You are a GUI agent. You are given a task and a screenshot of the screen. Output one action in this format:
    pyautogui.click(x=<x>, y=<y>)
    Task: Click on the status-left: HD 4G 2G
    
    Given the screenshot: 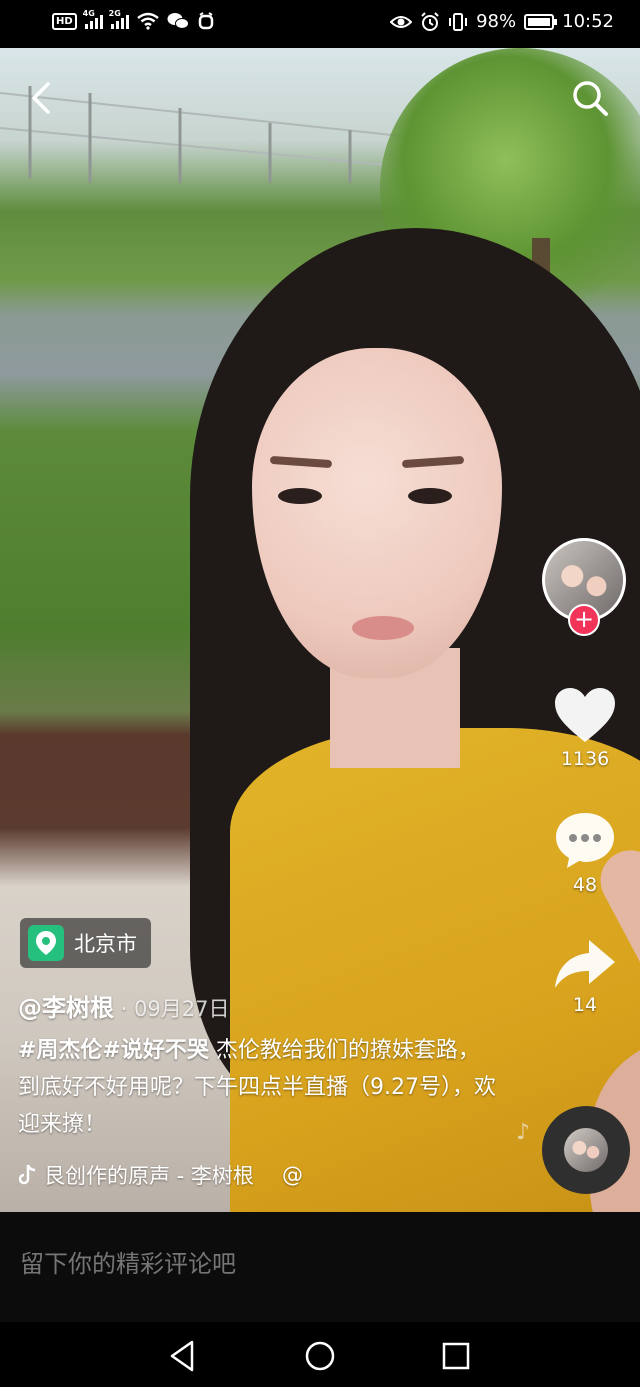 What is the action you would take?
    pyautogui.click(x=133, y=19)
    